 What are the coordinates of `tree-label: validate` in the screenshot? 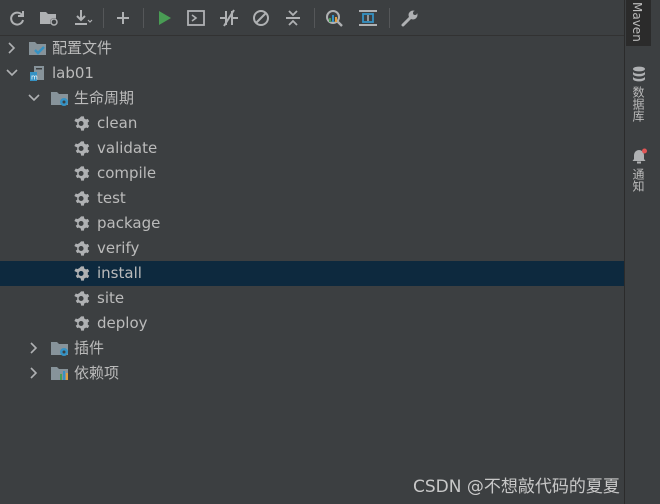 It's located at (127, 148).